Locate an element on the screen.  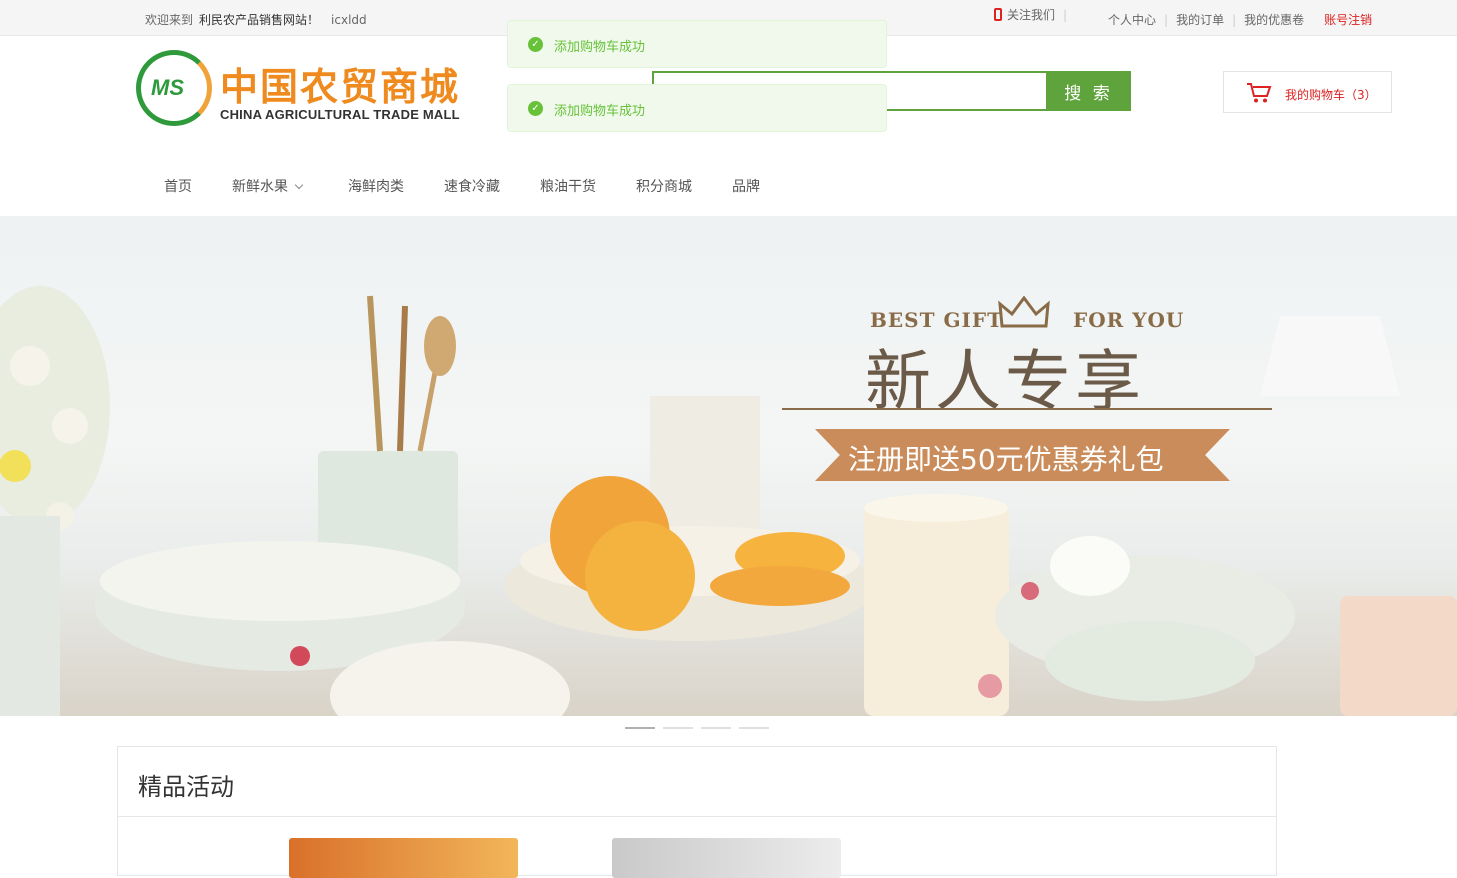
banner-ribbon-text: 注册即送50元优惠券礼包 is located at coordinates (1006, 459).